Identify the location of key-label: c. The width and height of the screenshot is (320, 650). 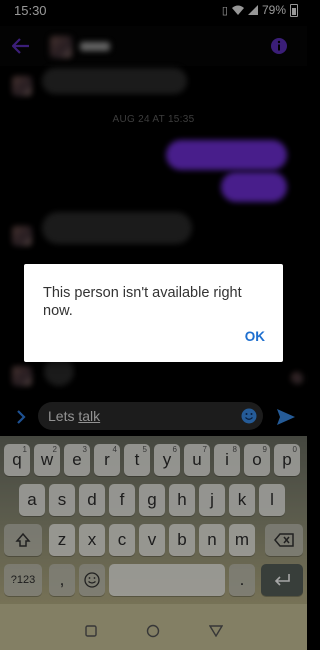
(122, 539).